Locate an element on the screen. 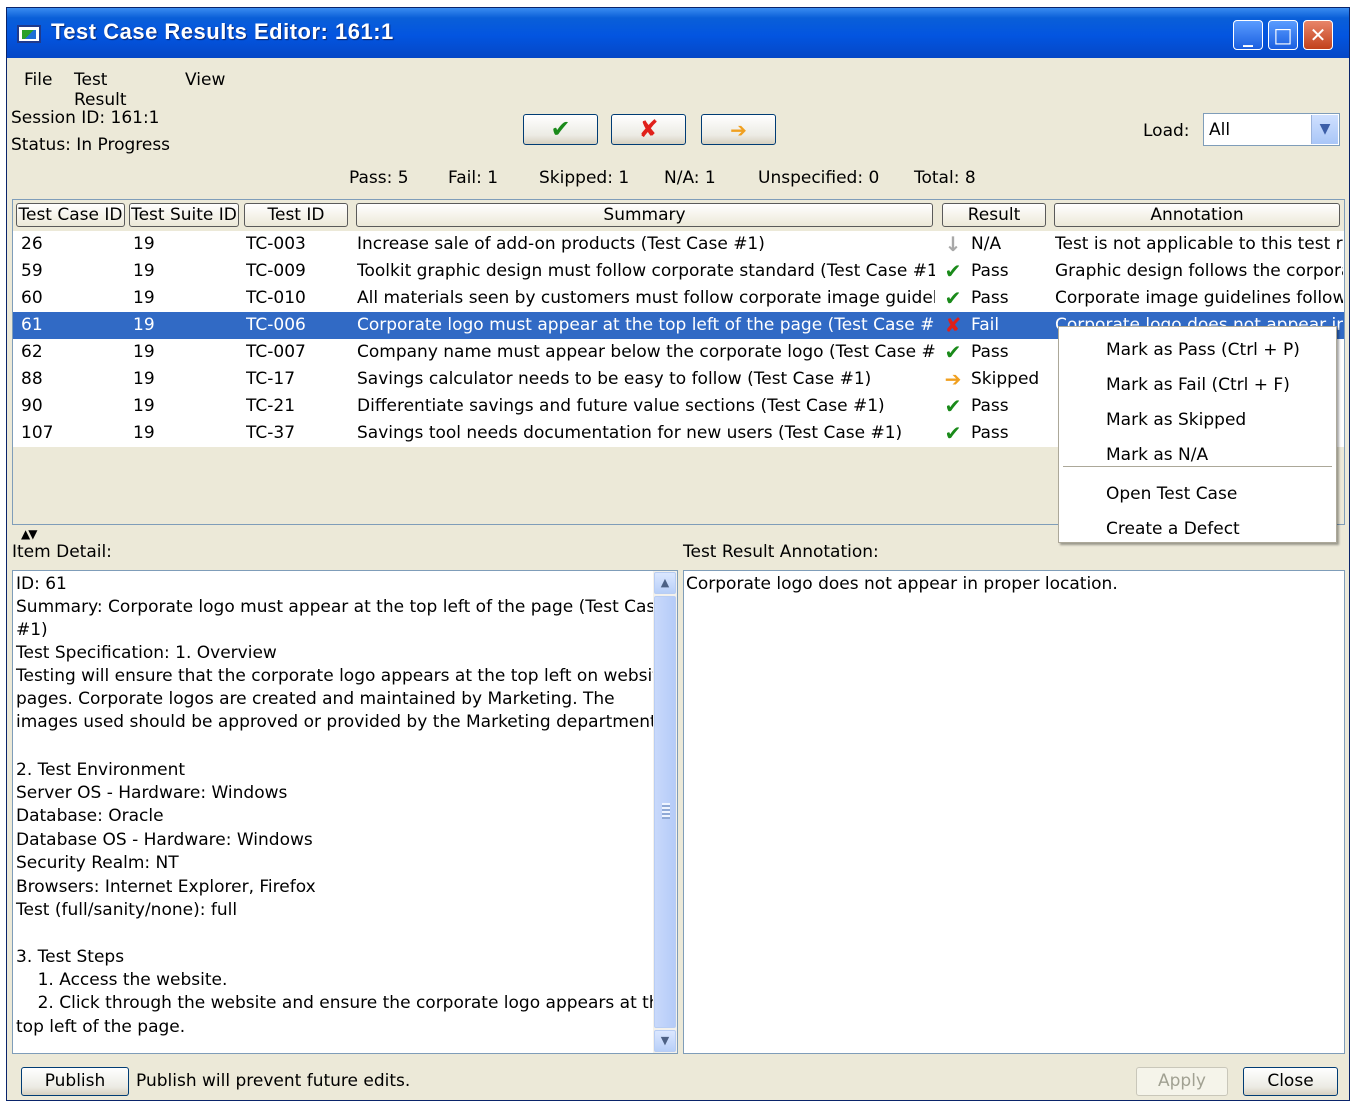  menu-item-mark-pass: Mark as Pass (Ctrl + P) is located at coordinates (1203, 350).